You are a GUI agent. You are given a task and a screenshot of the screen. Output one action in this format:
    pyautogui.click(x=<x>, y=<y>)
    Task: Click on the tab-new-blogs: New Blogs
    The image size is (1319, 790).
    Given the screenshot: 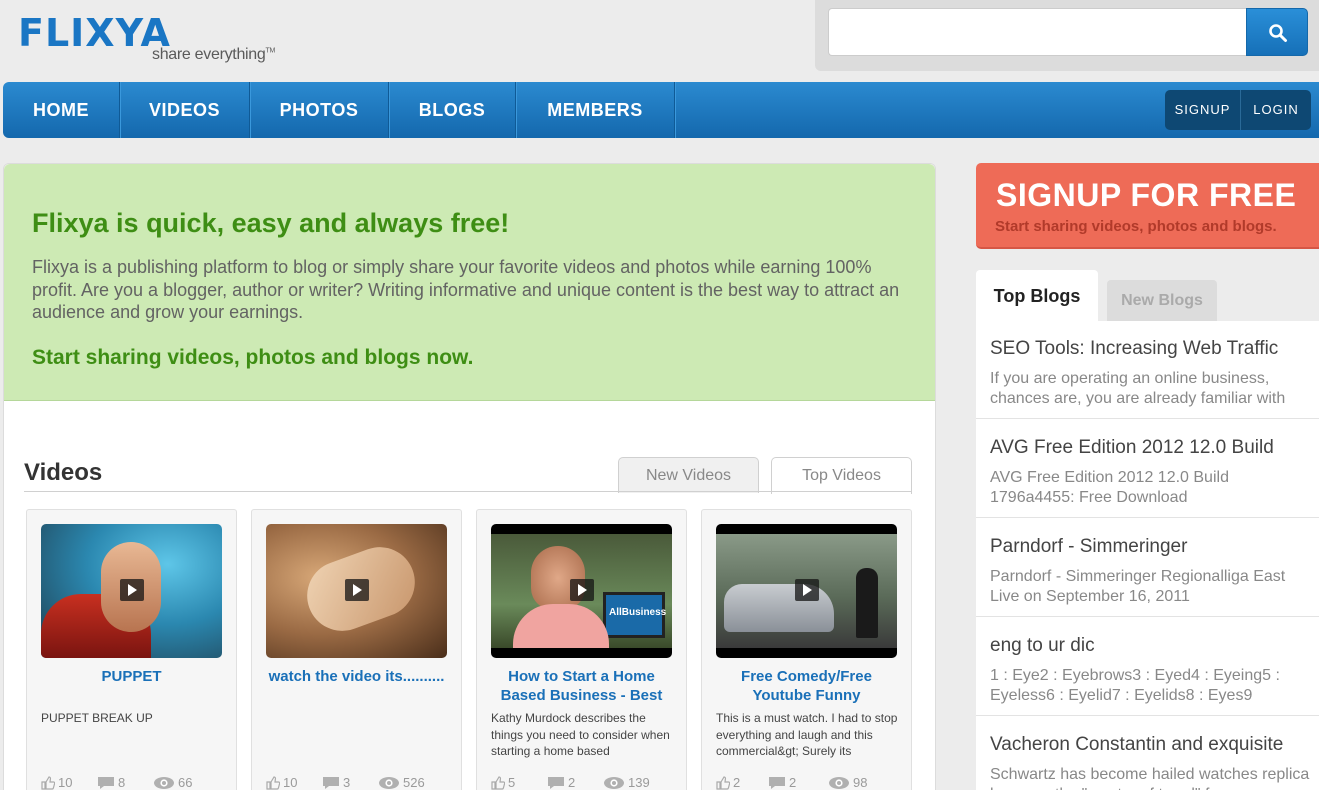 What is the action you would take?
    pyautogui.click(x=1162, y=301)
    